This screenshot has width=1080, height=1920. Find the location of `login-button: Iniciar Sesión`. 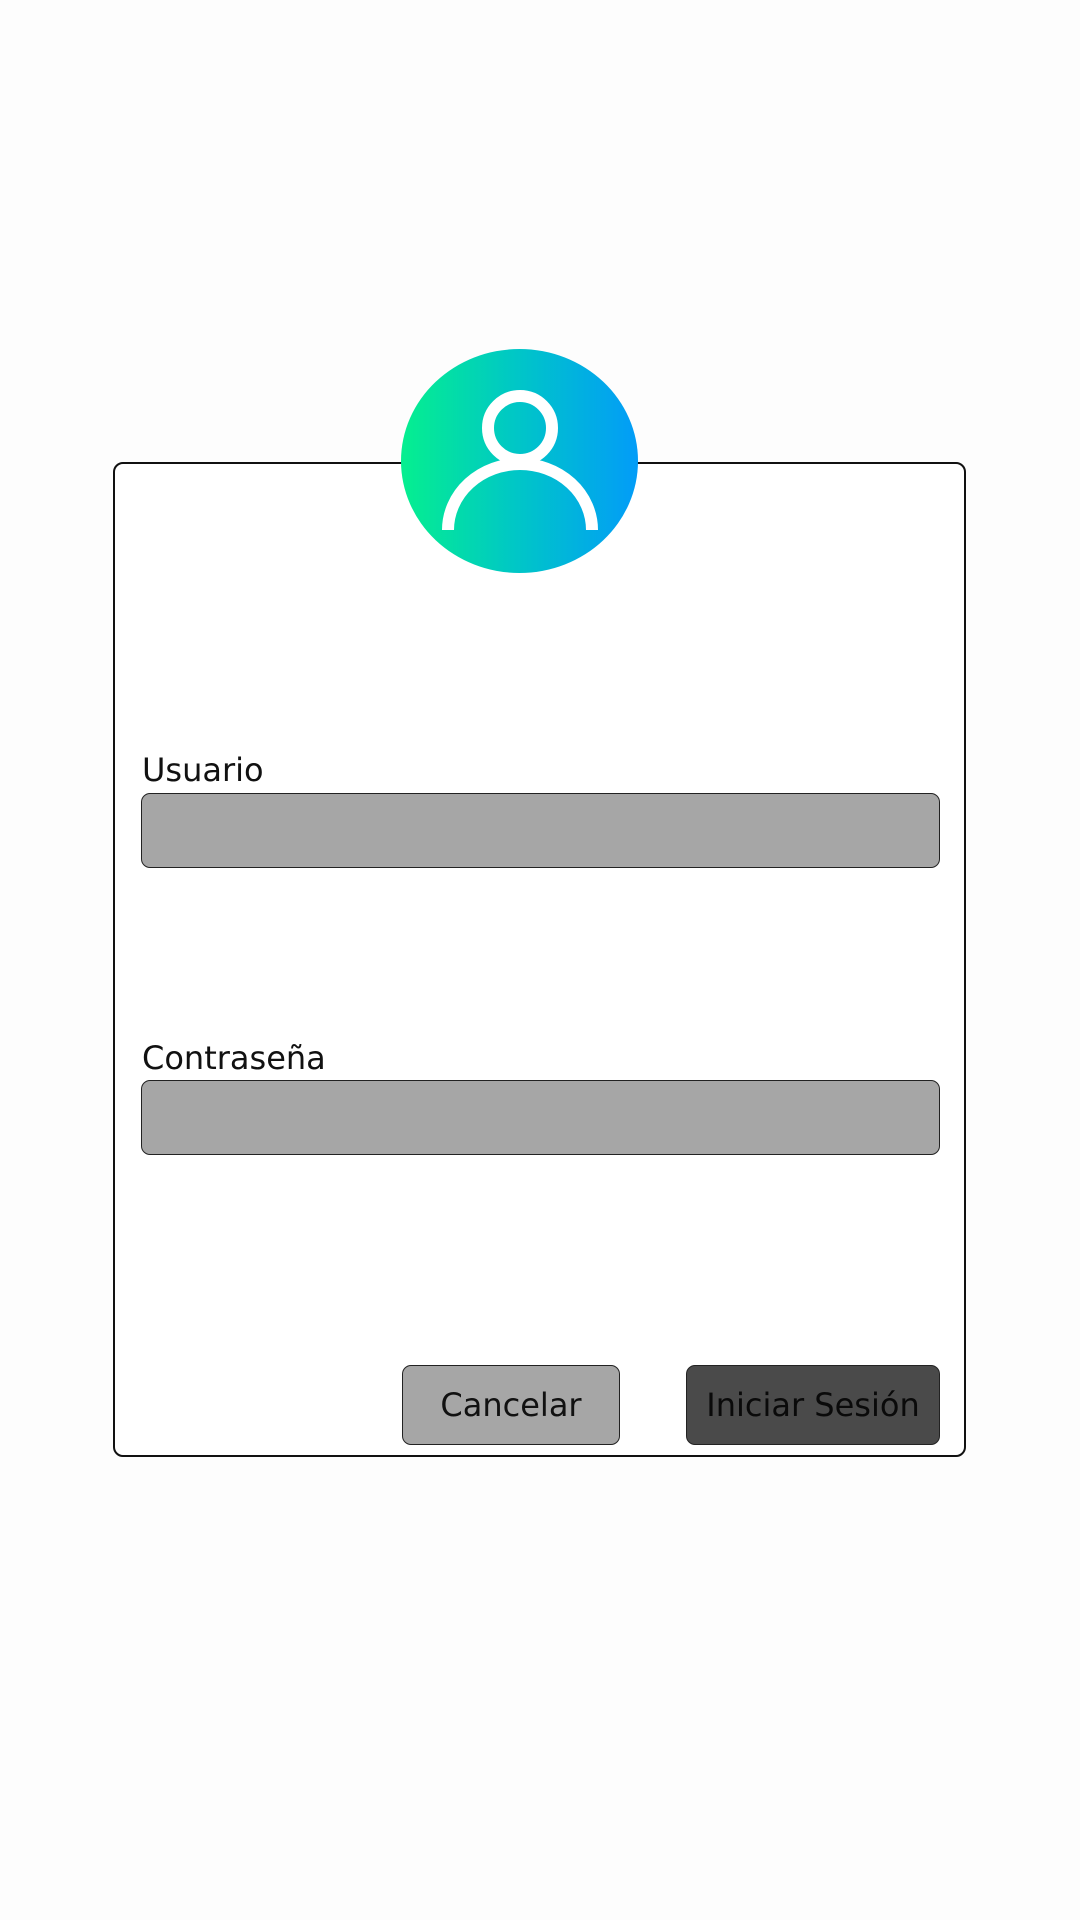

login-button: Iniciar Sesión is located at coordinates (813, 1405).